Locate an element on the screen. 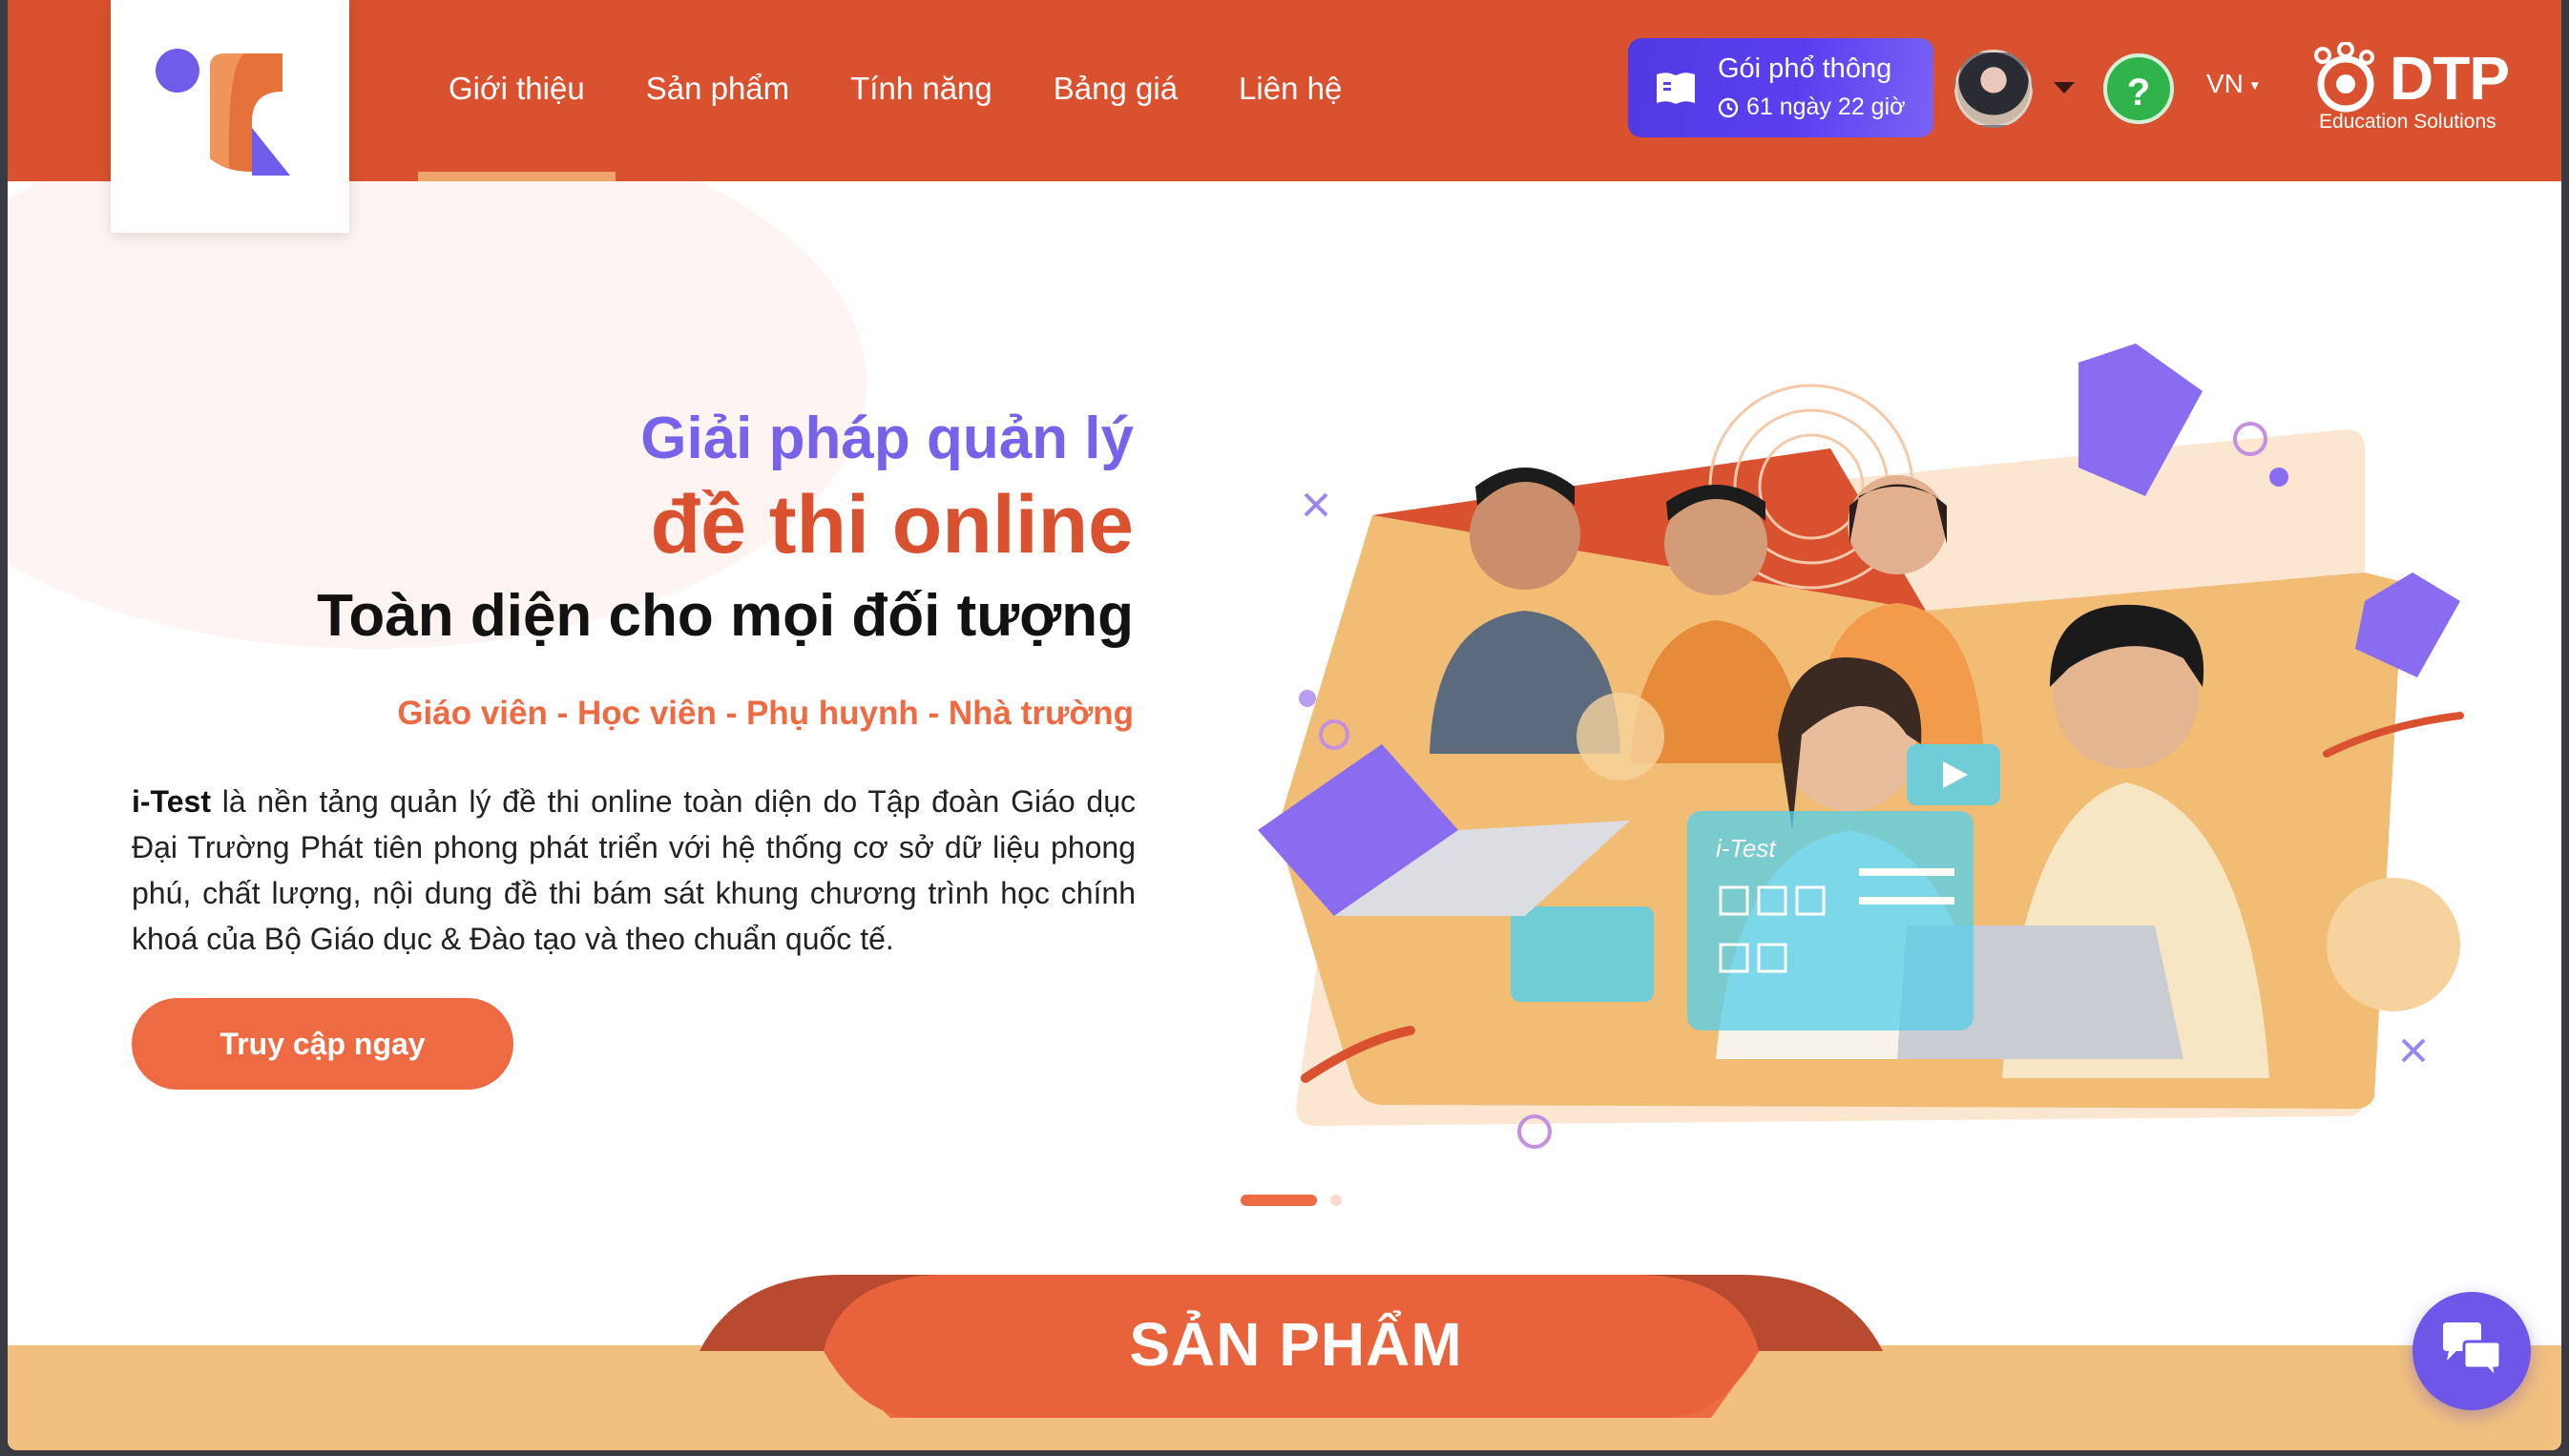 Image resolution: width=2569 pixels, height=1456 pixels. language-value: VN is located at coordinates (2225, 84).